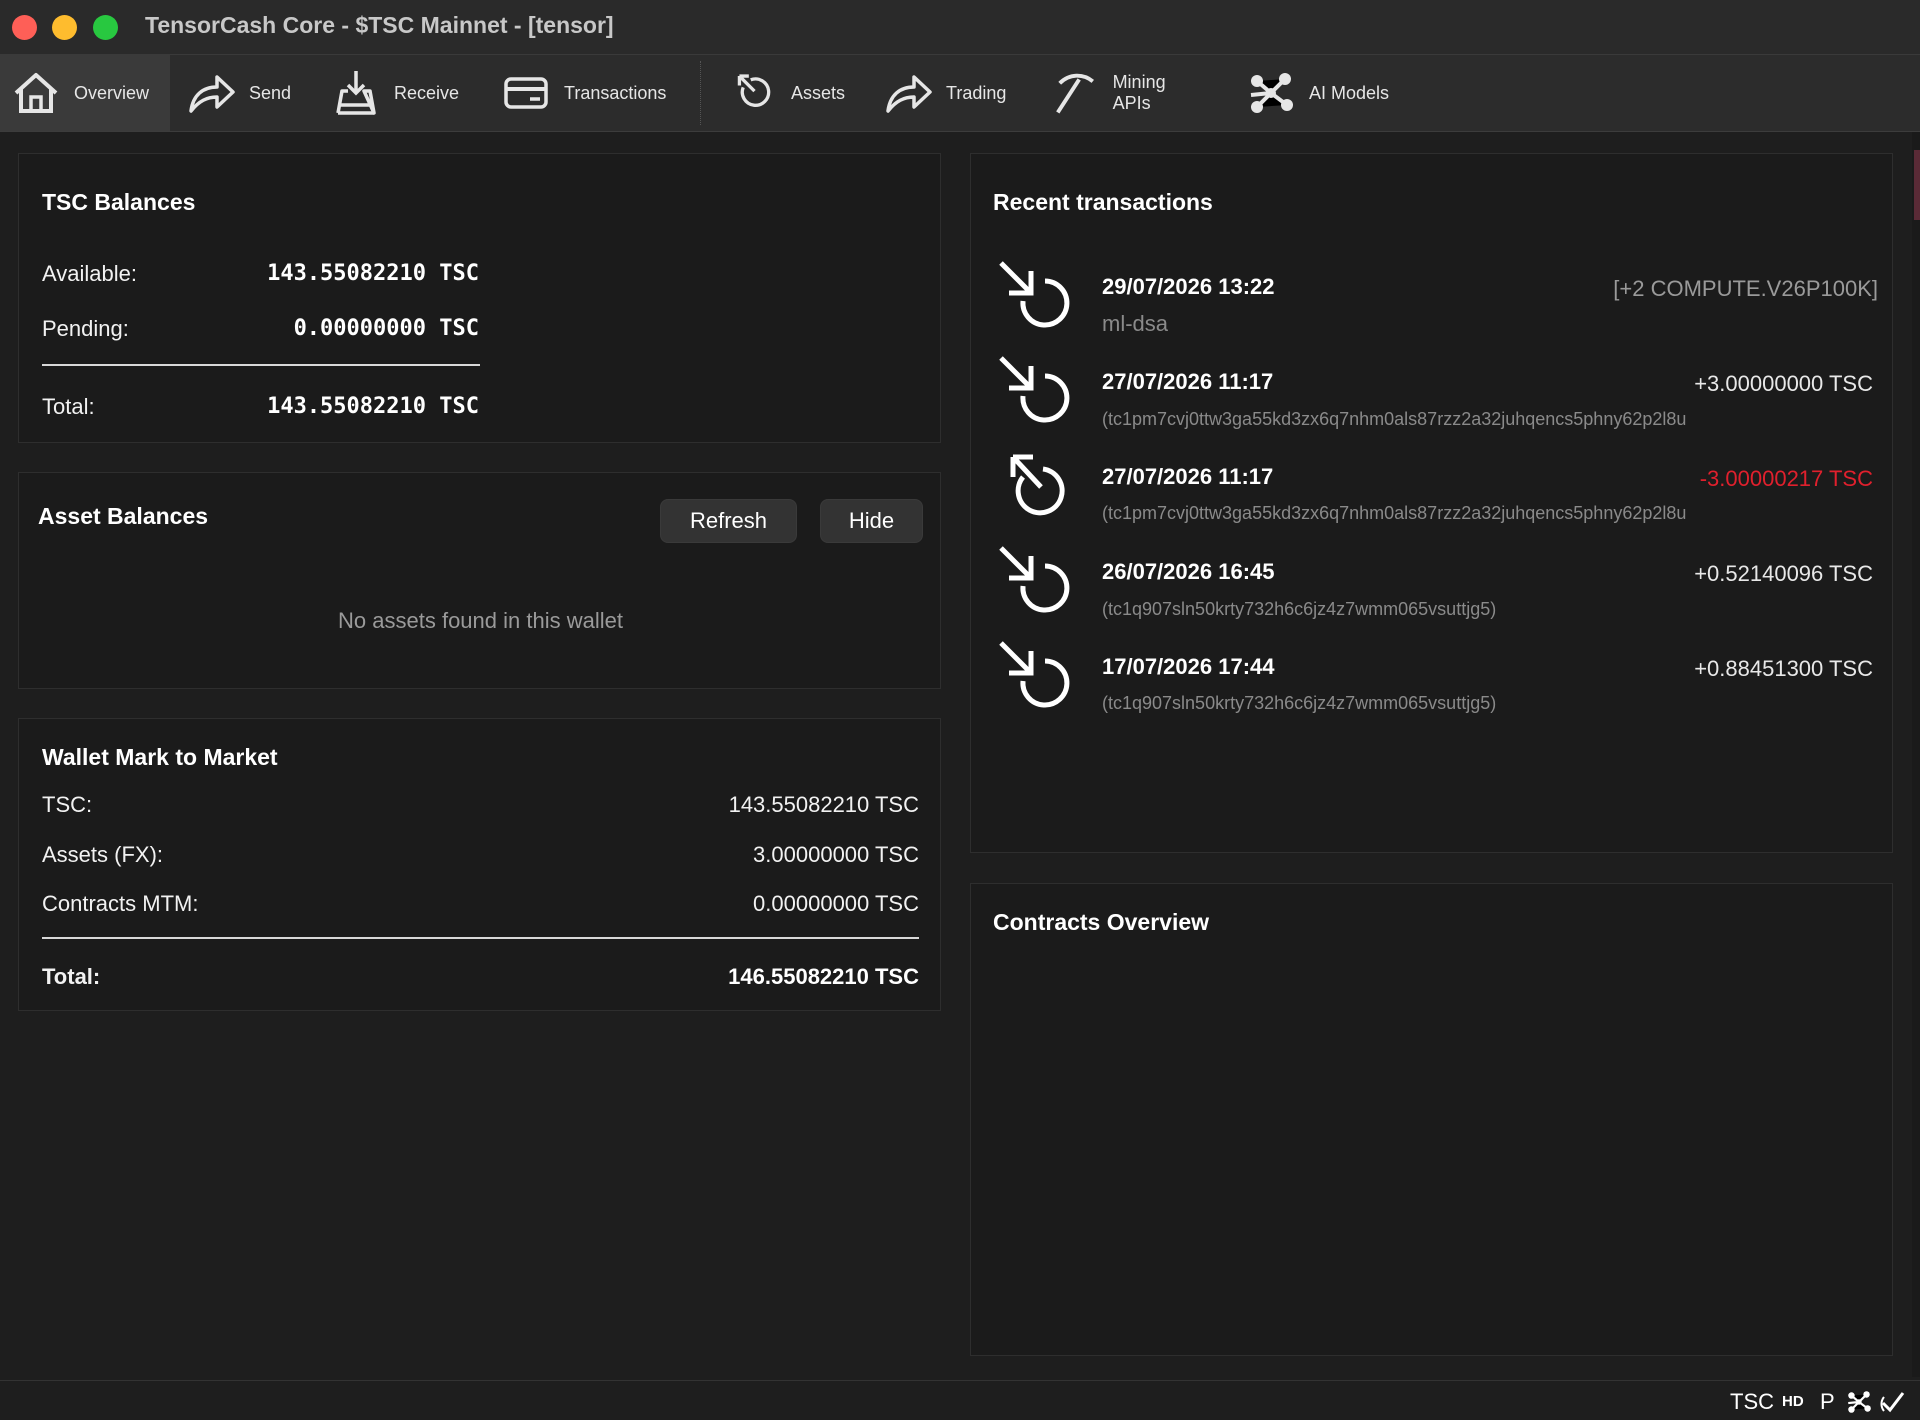 Image resolution: width=1920 pixels, height=1420 pixels. I want to click on no-assets-message: No assets found in this wallet, so click(480, 620).